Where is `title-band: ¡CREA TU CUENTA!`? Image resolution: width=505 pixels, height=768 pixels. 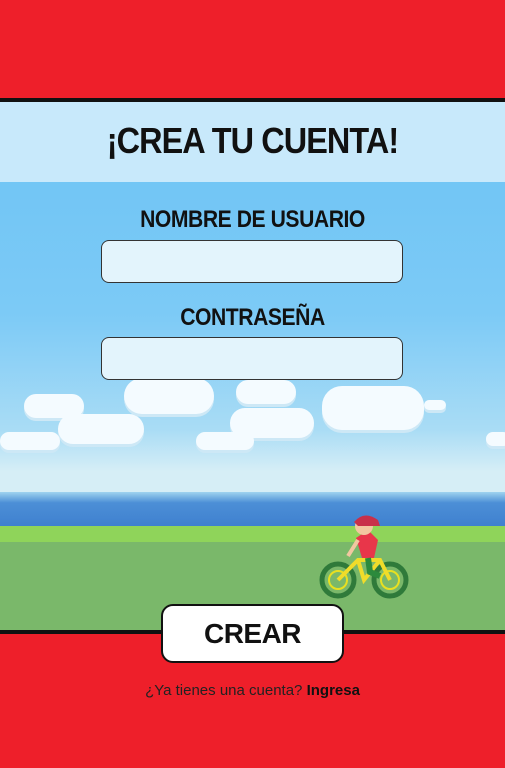
title-band: ¡CREA TU CUENTA! is located at coordinates (252, 142).